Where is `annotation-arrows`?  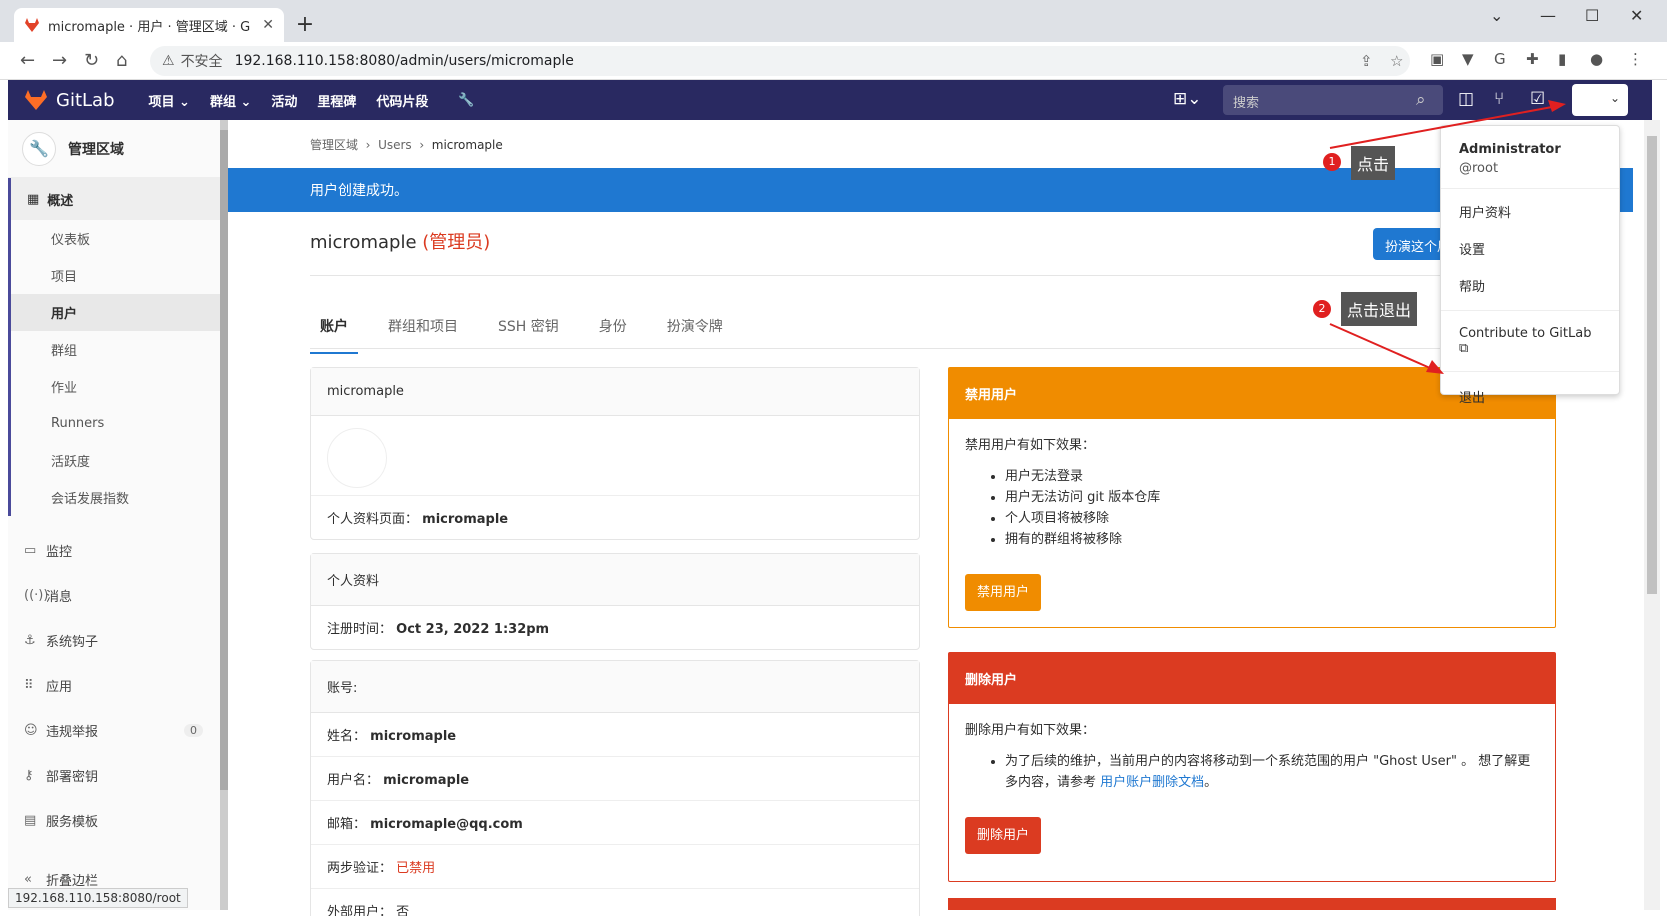
annotation-arrows is located at coordinates (1447, 237).